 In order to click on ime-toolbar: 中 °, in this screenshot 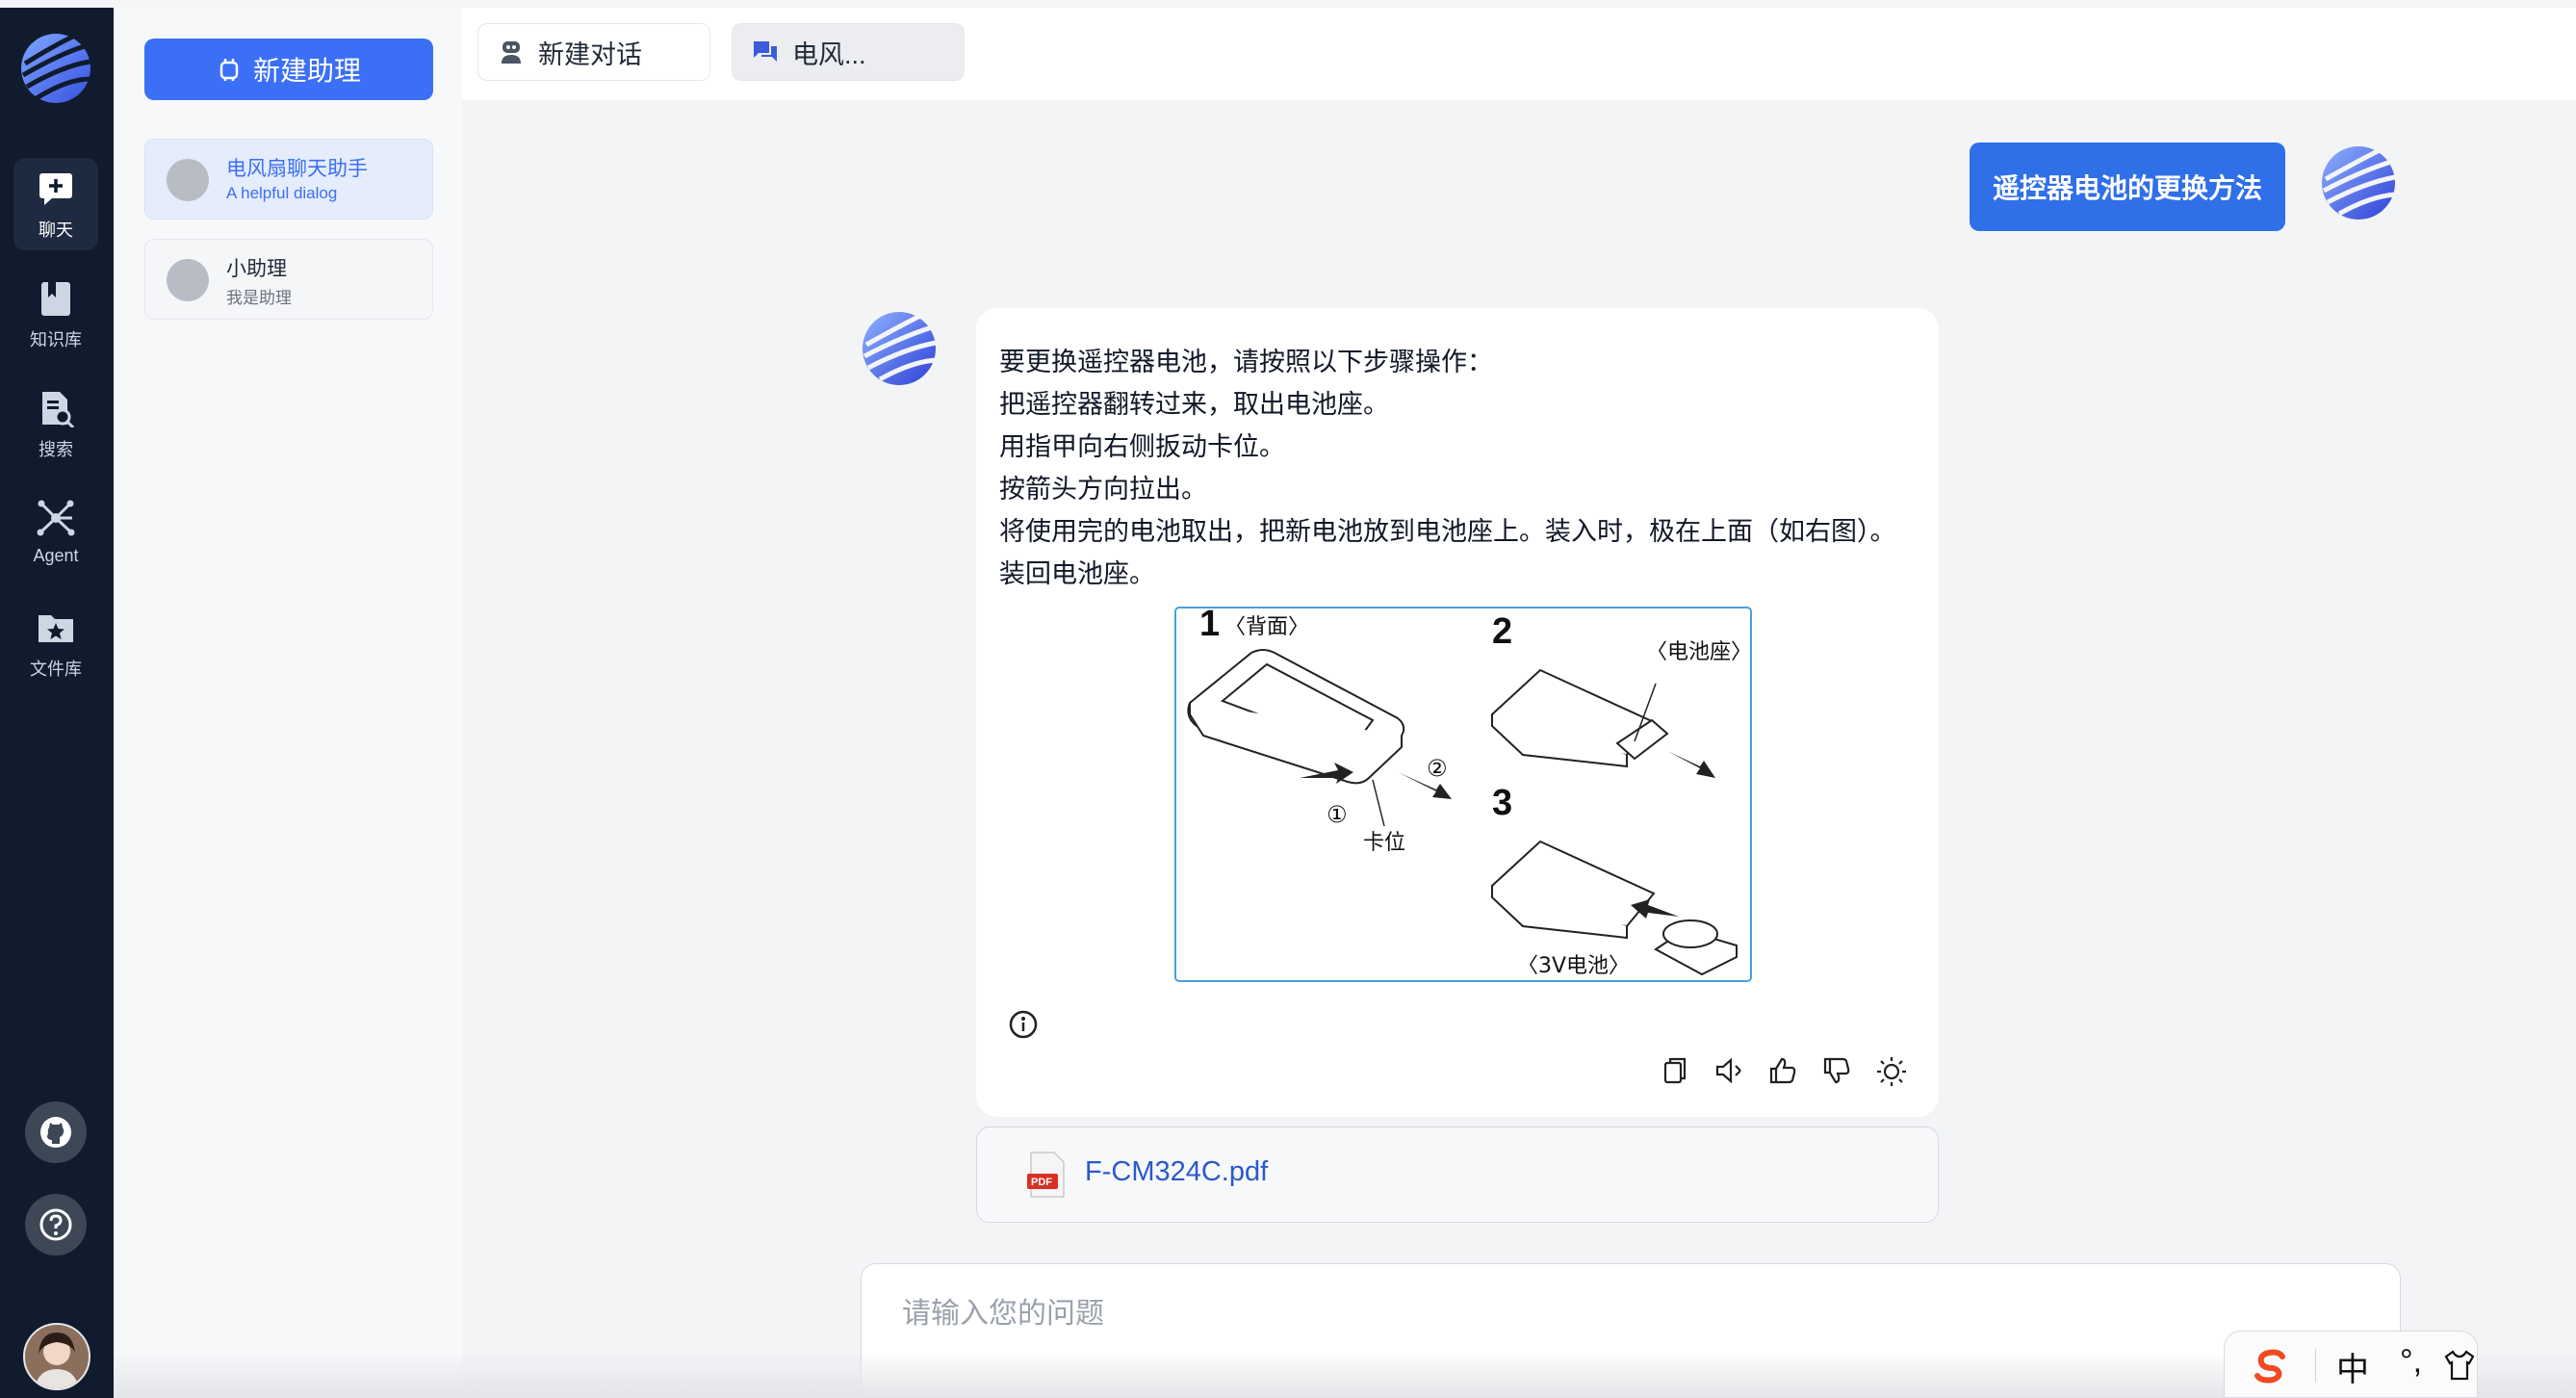, I will do `click(2351, 1364)`.